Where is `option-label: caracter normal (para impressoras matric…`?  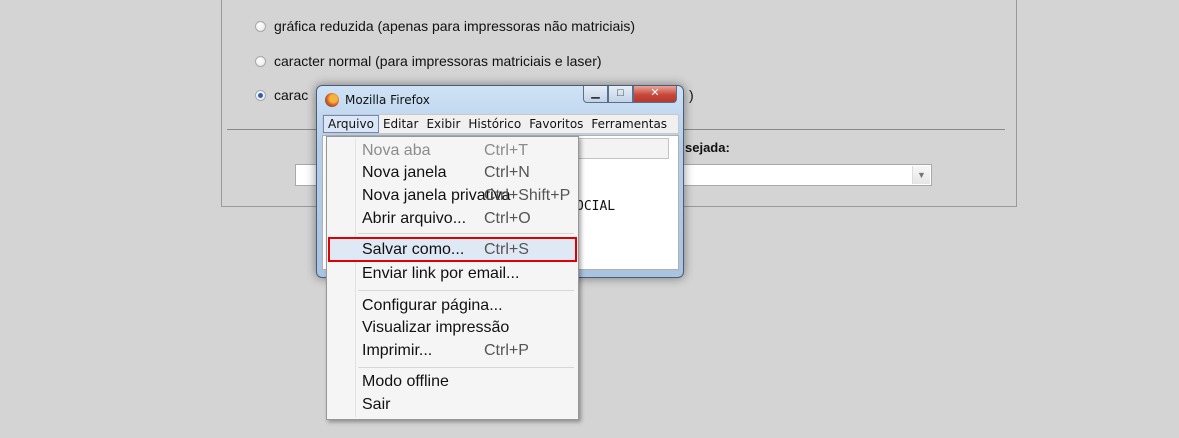 option-label: caracter normal (para impressoras matric… is located at coordinates (438, 61).